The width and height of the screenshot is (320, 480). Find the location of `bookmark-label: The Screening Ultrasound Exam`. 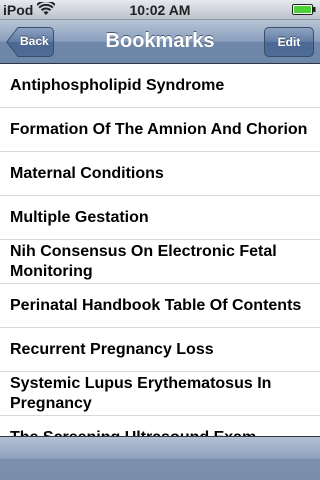

bookmark-label: The Screening Ultrasound Exam is located at coordinates (161, 432).